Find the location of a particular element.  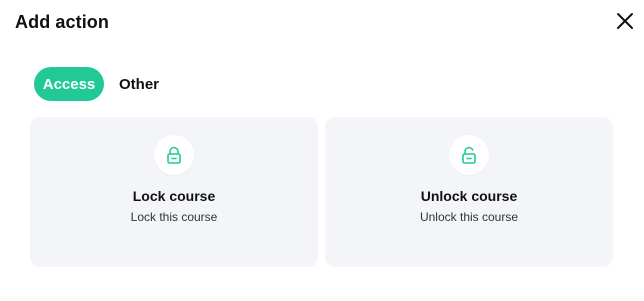

tab-bar: Access Other is located at coordinates (96, 84).